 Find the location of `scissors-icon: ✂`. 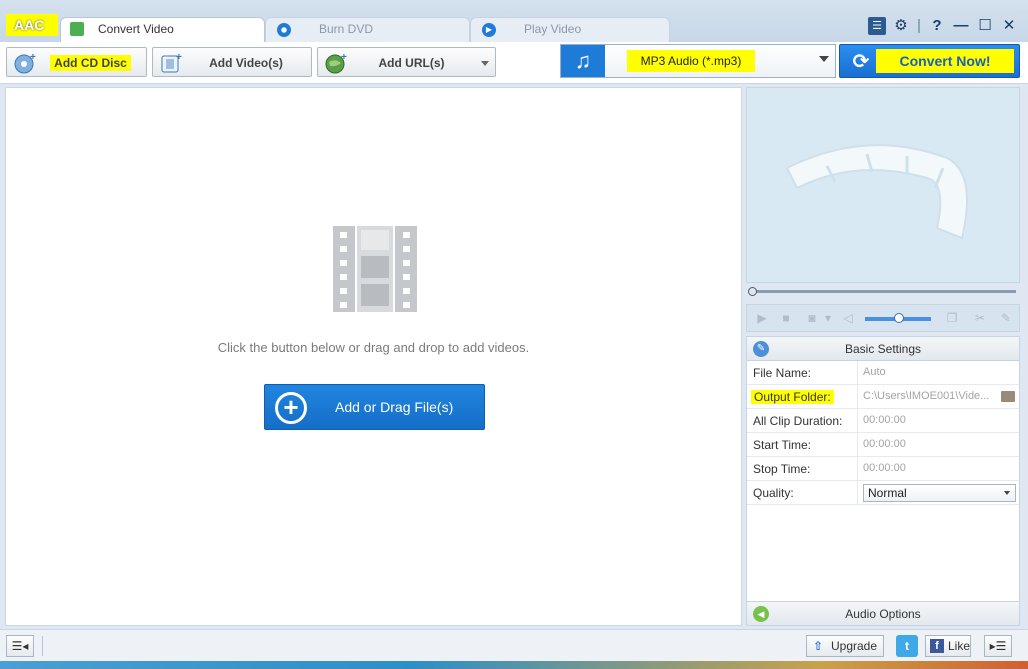

scissors-icon: ✂ is located at coordinates (980, 318).